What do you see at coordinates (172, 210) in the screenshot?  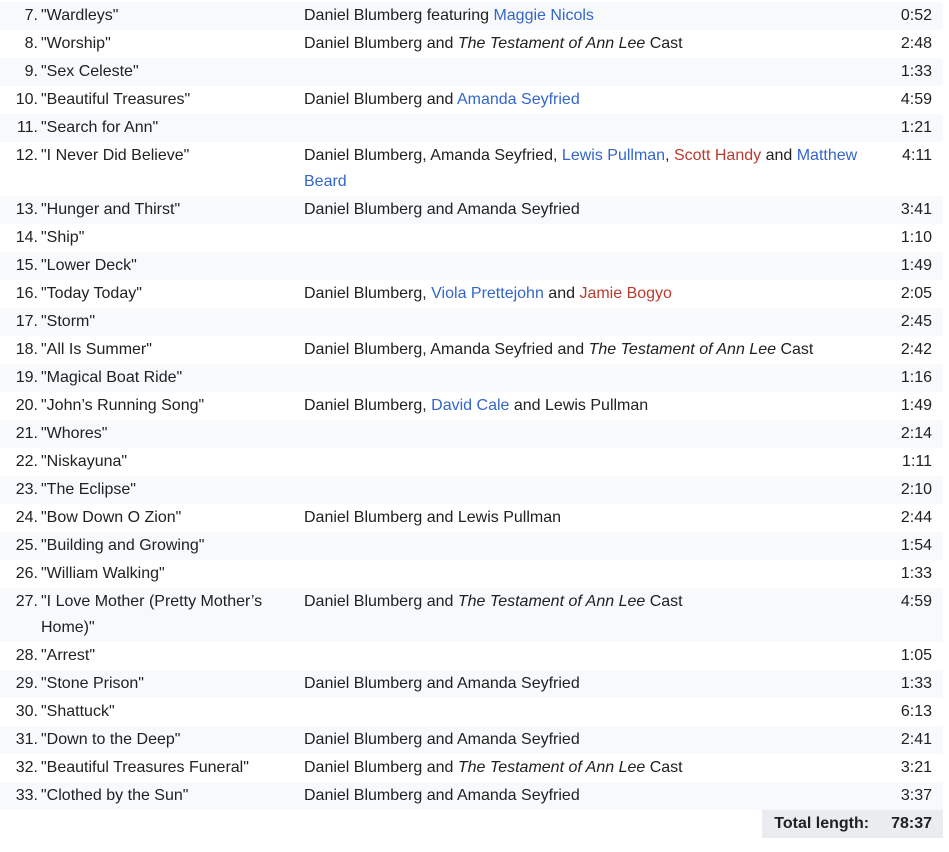 I see `track-title: "Hunger and Thirst"` at bounding box center [172, 210].